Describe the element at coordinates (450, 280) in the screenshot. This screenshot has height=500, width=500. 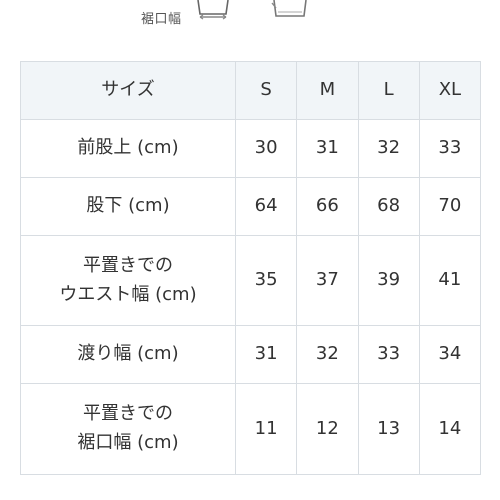
I see `table-cell: 41` at that location.